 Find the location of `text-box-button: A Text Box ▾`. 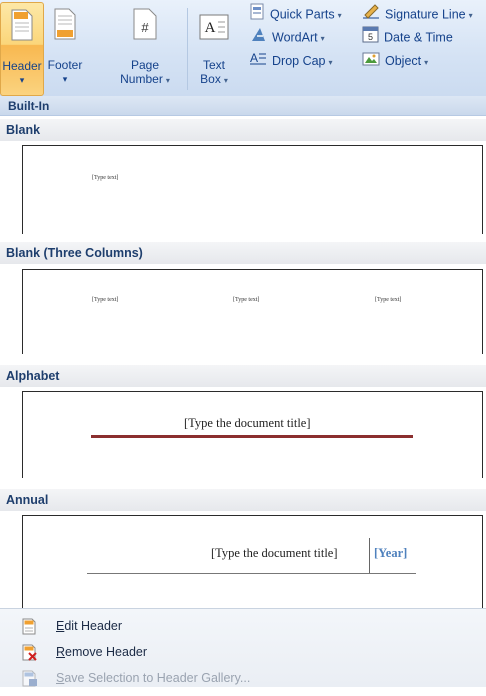

text-box-button: A Text Box ▾ is located at coordinates (214, 48).